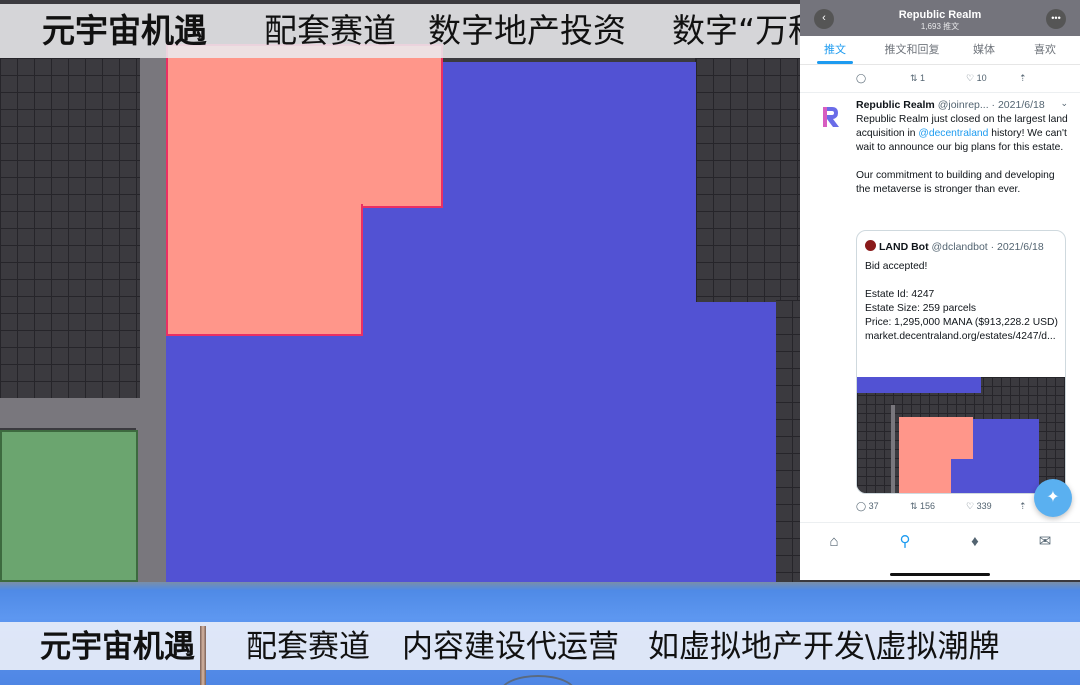 The height and width of the screenshot is (685, 1080). What do you see at coordinates (912, 49) in the screenshot?
I see `tab-tweets-replies: 推文和回复` at bounding box center [912, 49].